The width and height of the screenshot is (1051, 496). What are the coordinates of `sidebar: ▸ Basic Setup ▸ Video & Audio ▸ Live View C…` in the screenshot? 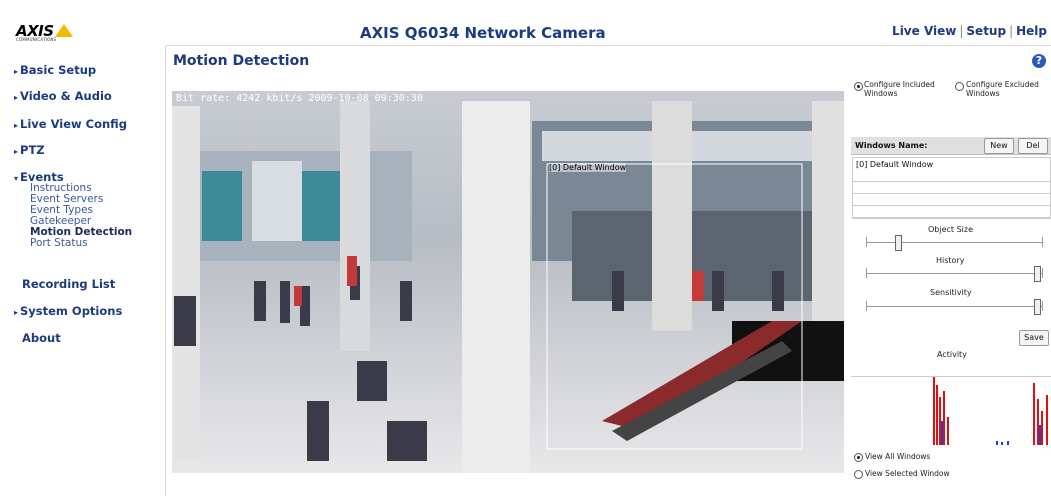 It's located at (83, 271).